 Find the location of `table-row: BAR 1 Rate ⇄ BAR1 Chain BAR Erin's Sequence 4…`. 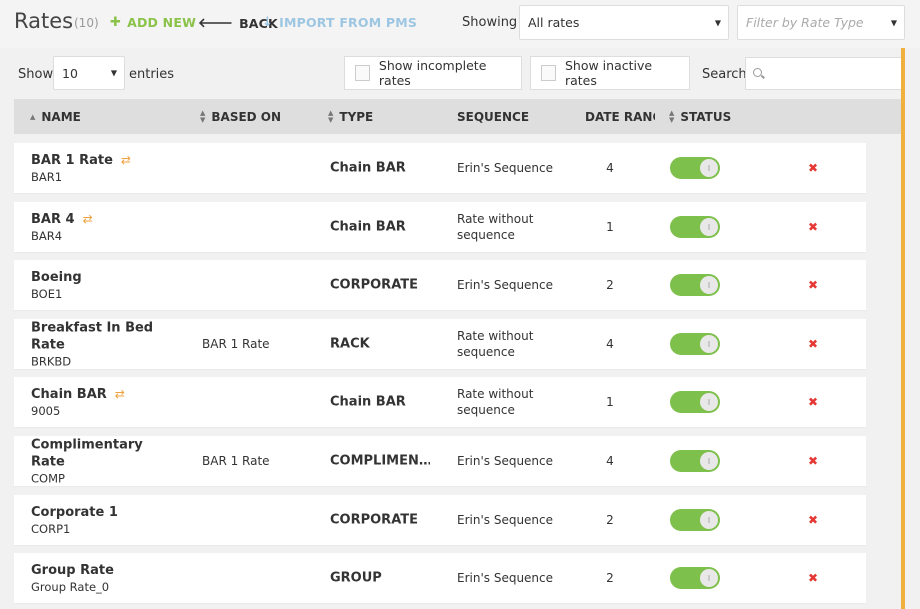

table-row: BAR 1 Rate ⇄ BAR1 Chain BAR Erin's Sequence 4… is located at coordinates (440, 168).